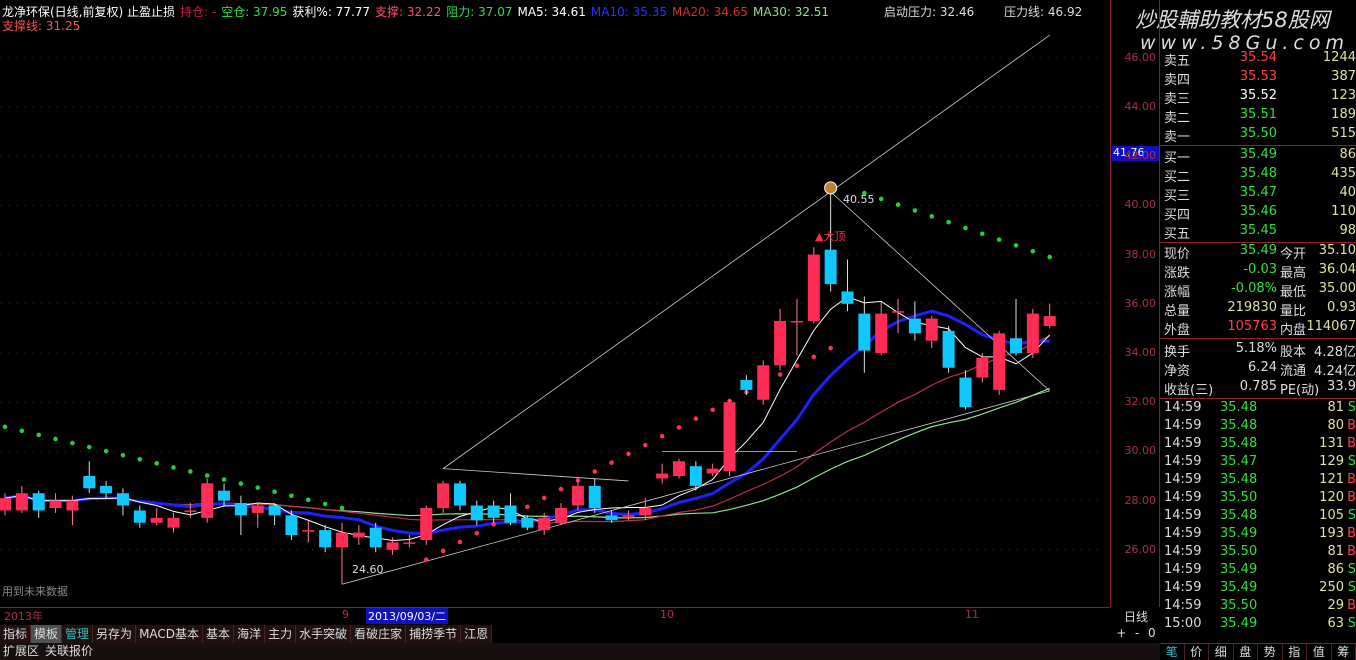 This screenshot has height=660, width=1356. What do you see at coordinates (1239, 497) in the screenshot?
I see `tick-price: 35.50` at bounding box center [1239, 497].